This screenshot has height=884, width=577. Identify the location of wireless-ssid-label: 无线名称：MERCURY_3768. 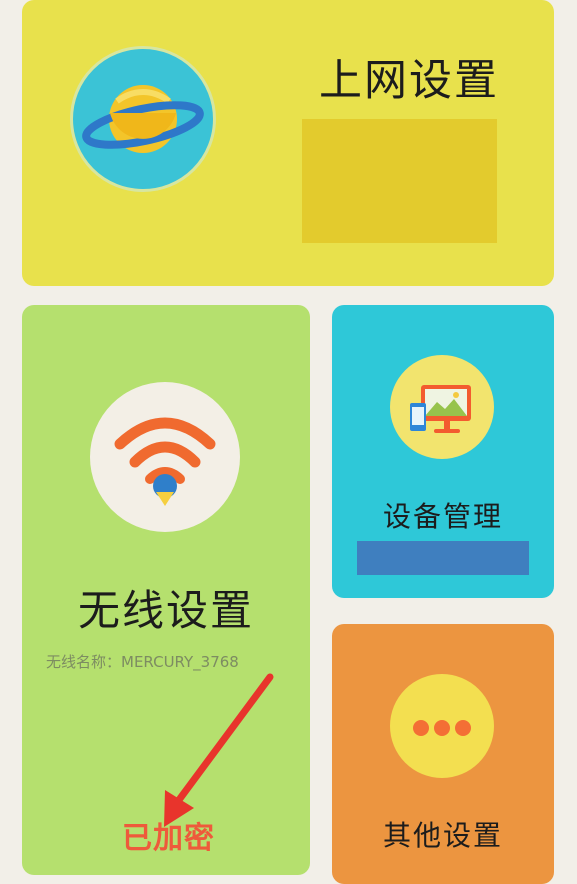
(142, 662).